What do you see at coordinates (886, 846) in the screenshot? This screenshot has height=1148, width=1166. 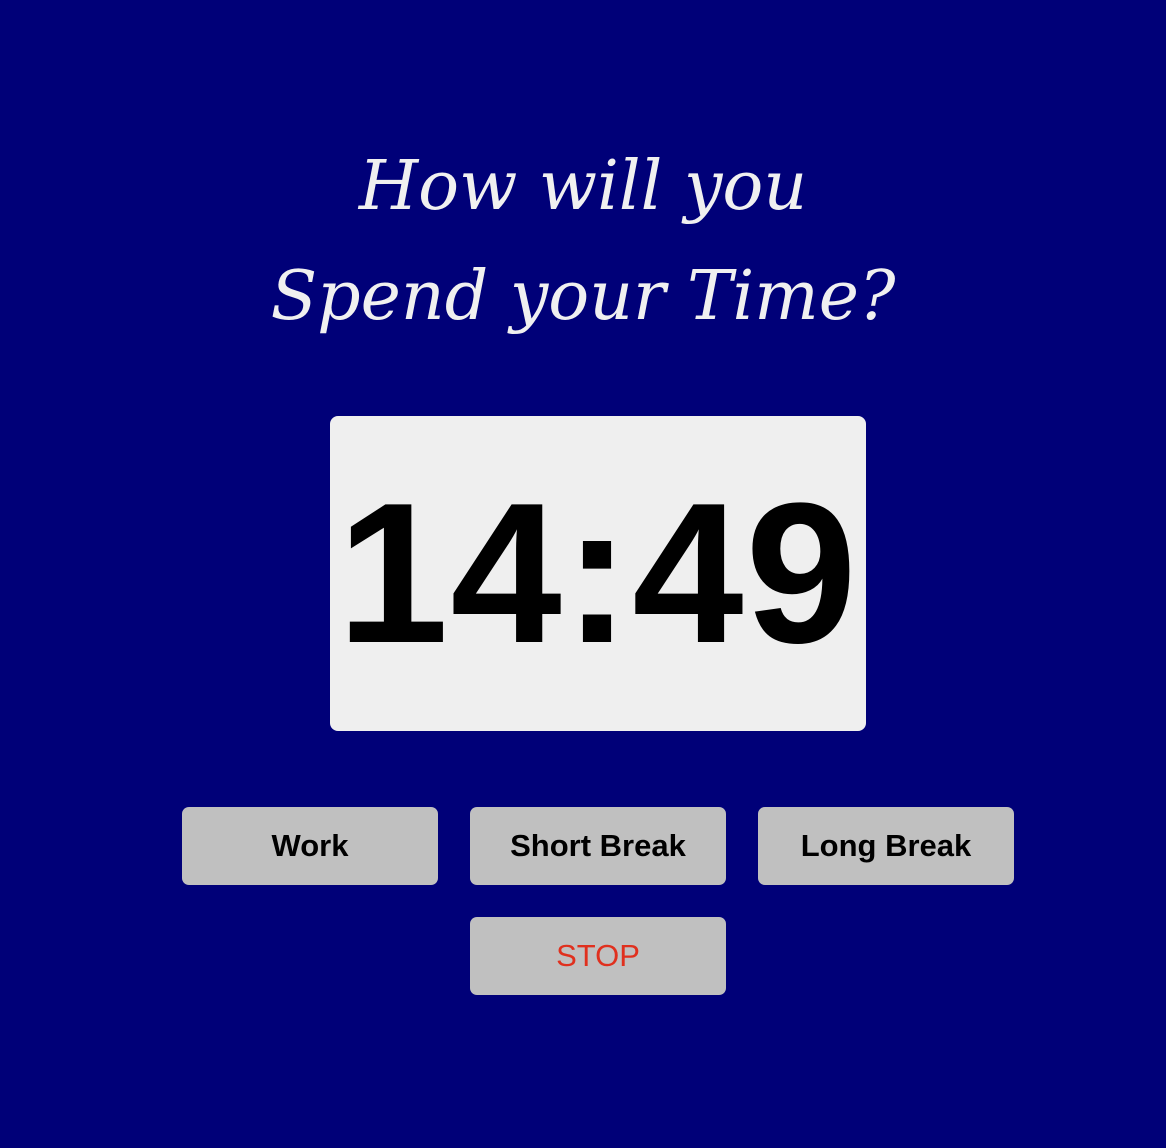 I see `long-break-button: Long Break` at bounding box center [886, 846].